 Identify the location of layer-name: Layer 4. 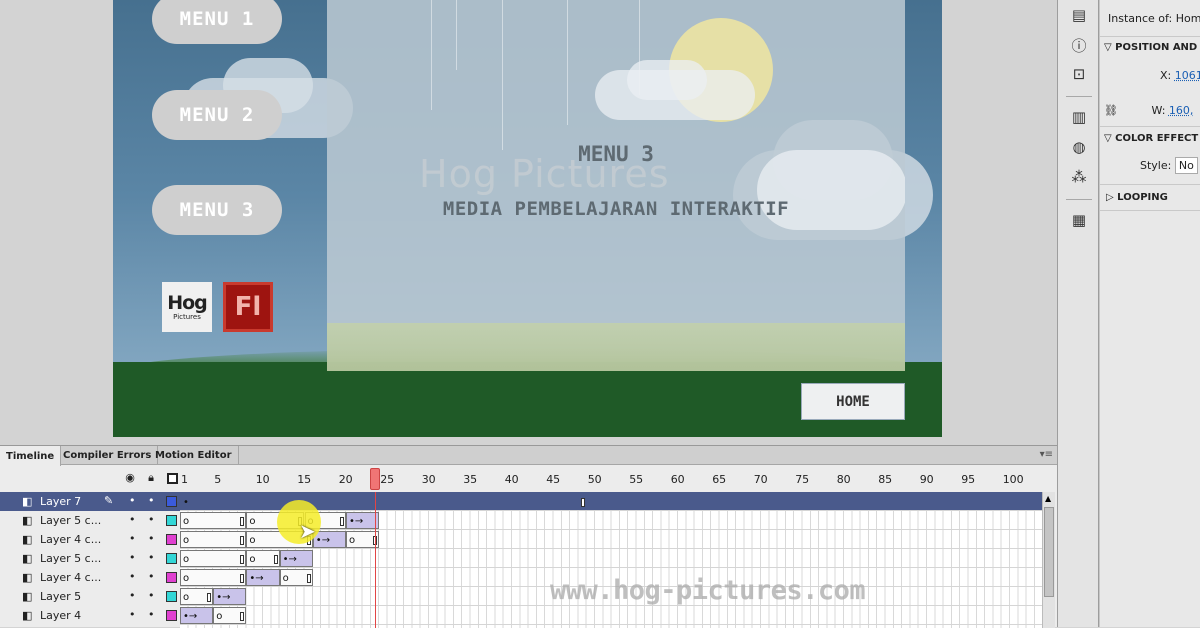
(60, 615).